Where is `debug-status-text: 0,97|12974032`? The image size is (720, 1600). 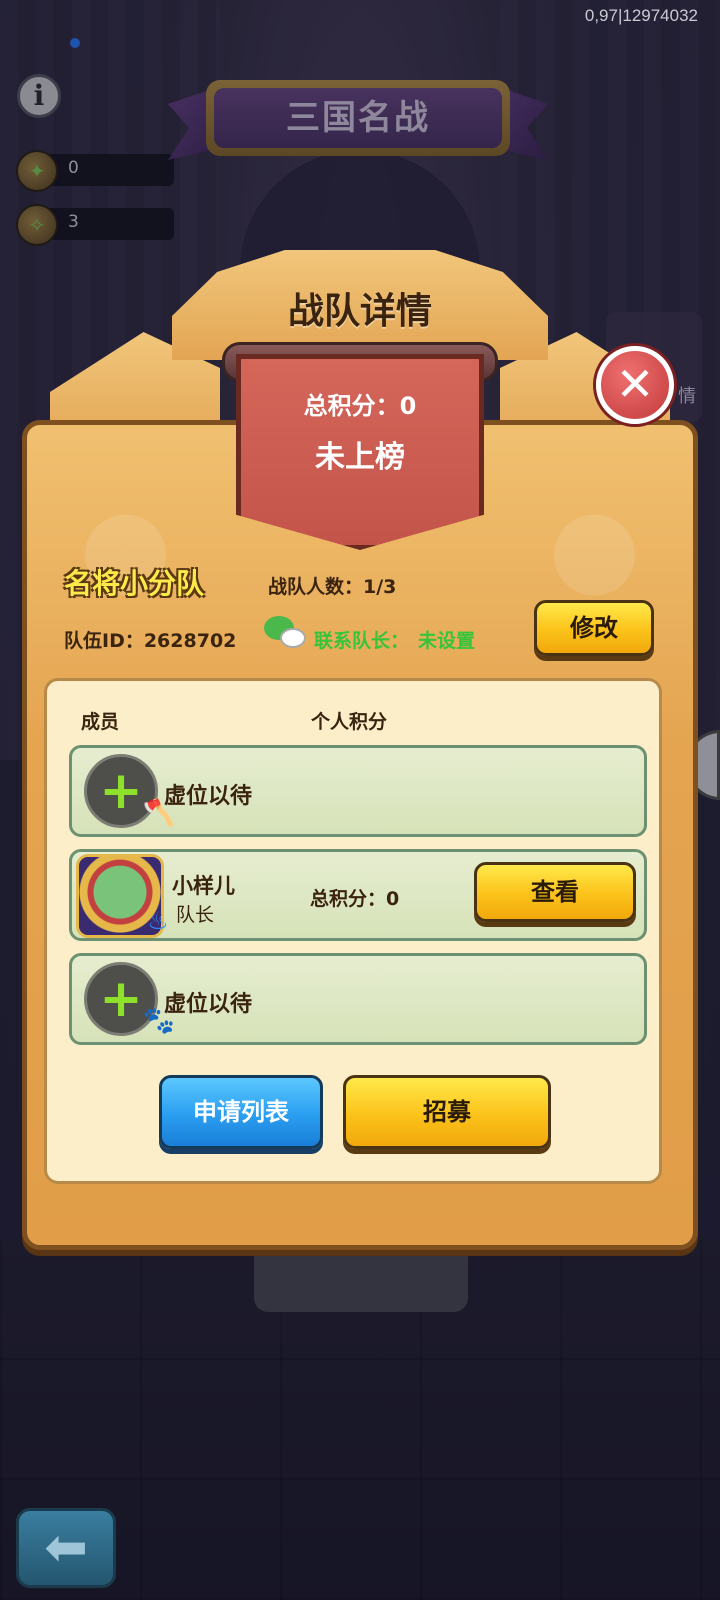 debug-status-text: 0,97|12974032 is located at coordinates (641, 15).